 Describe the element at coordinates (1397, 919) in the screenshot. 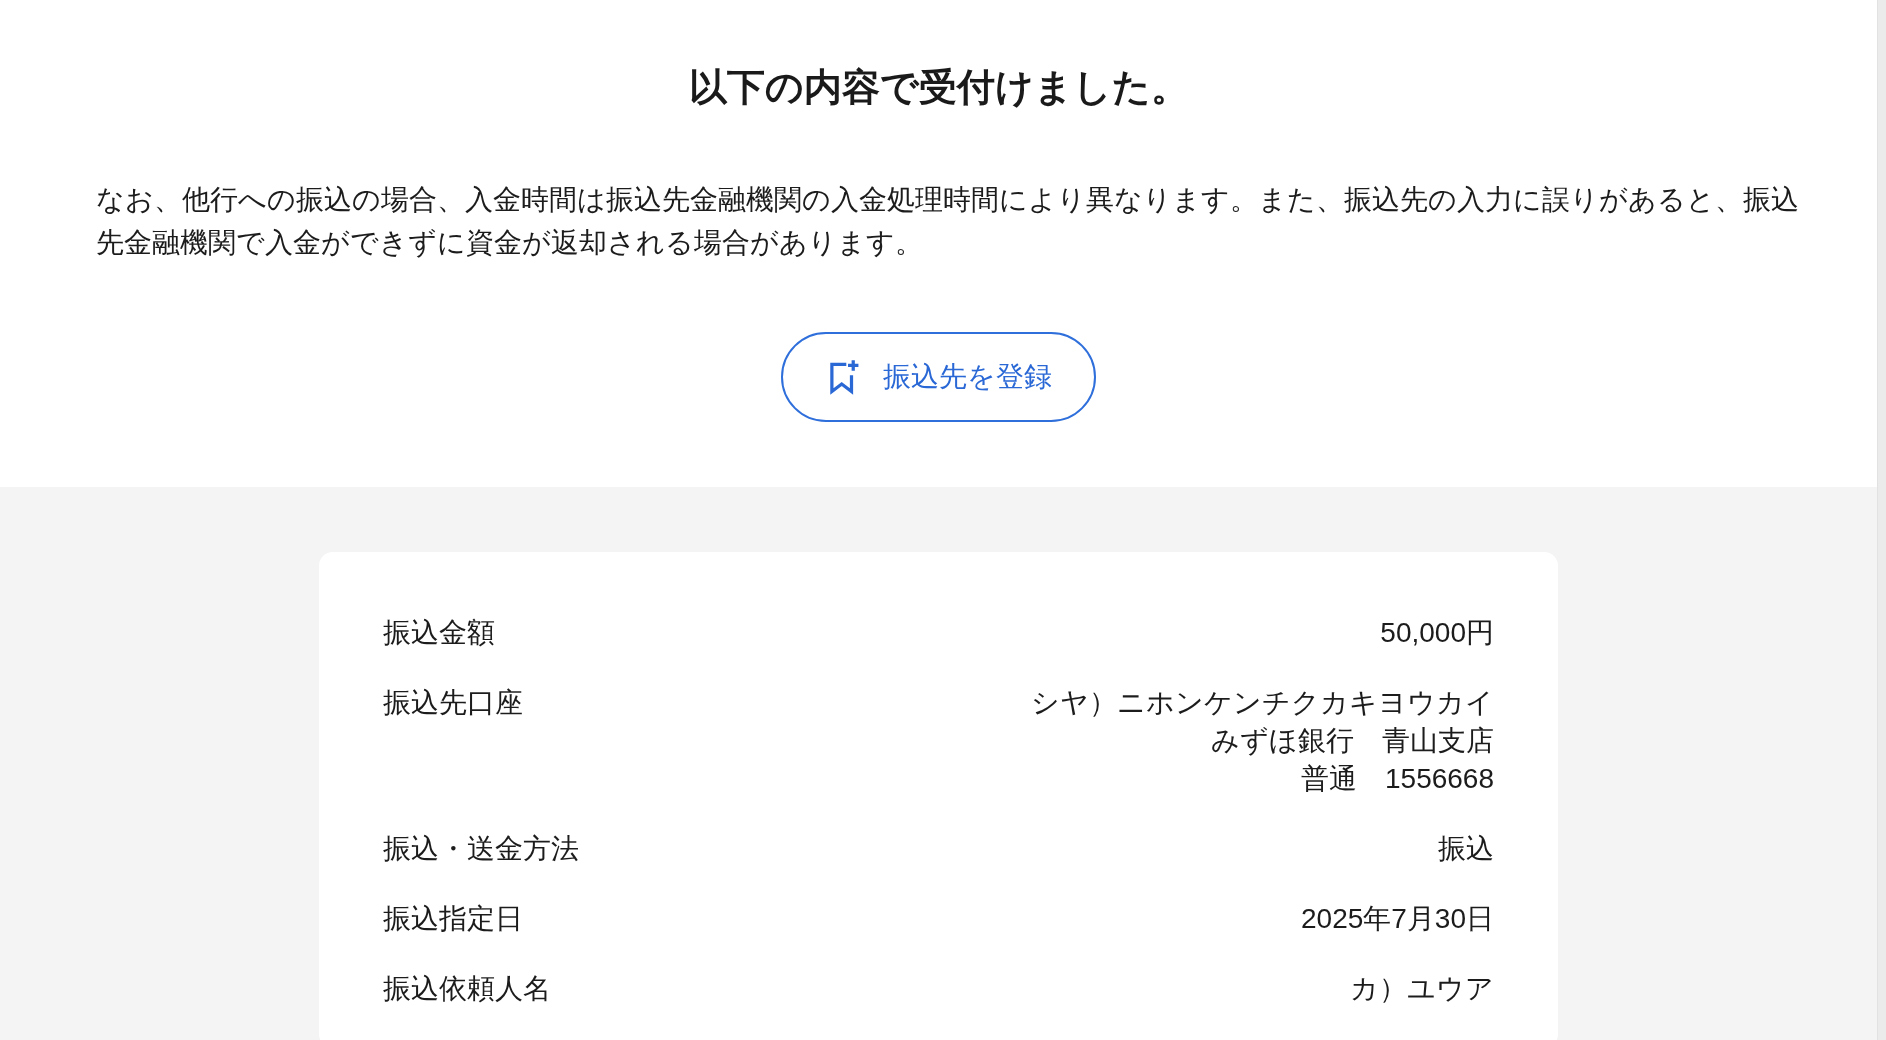

I see `detail-value: 2025年7月30日` at that location.